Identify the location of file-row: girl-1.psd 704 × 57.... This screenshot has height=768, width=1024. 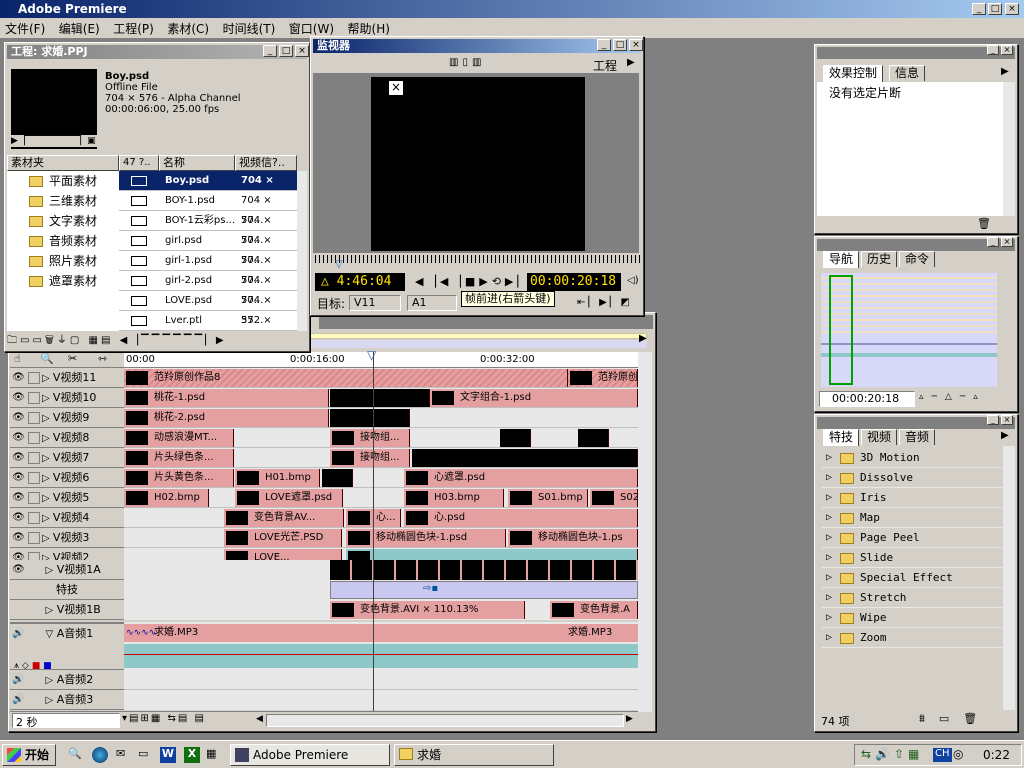
(208, 268).